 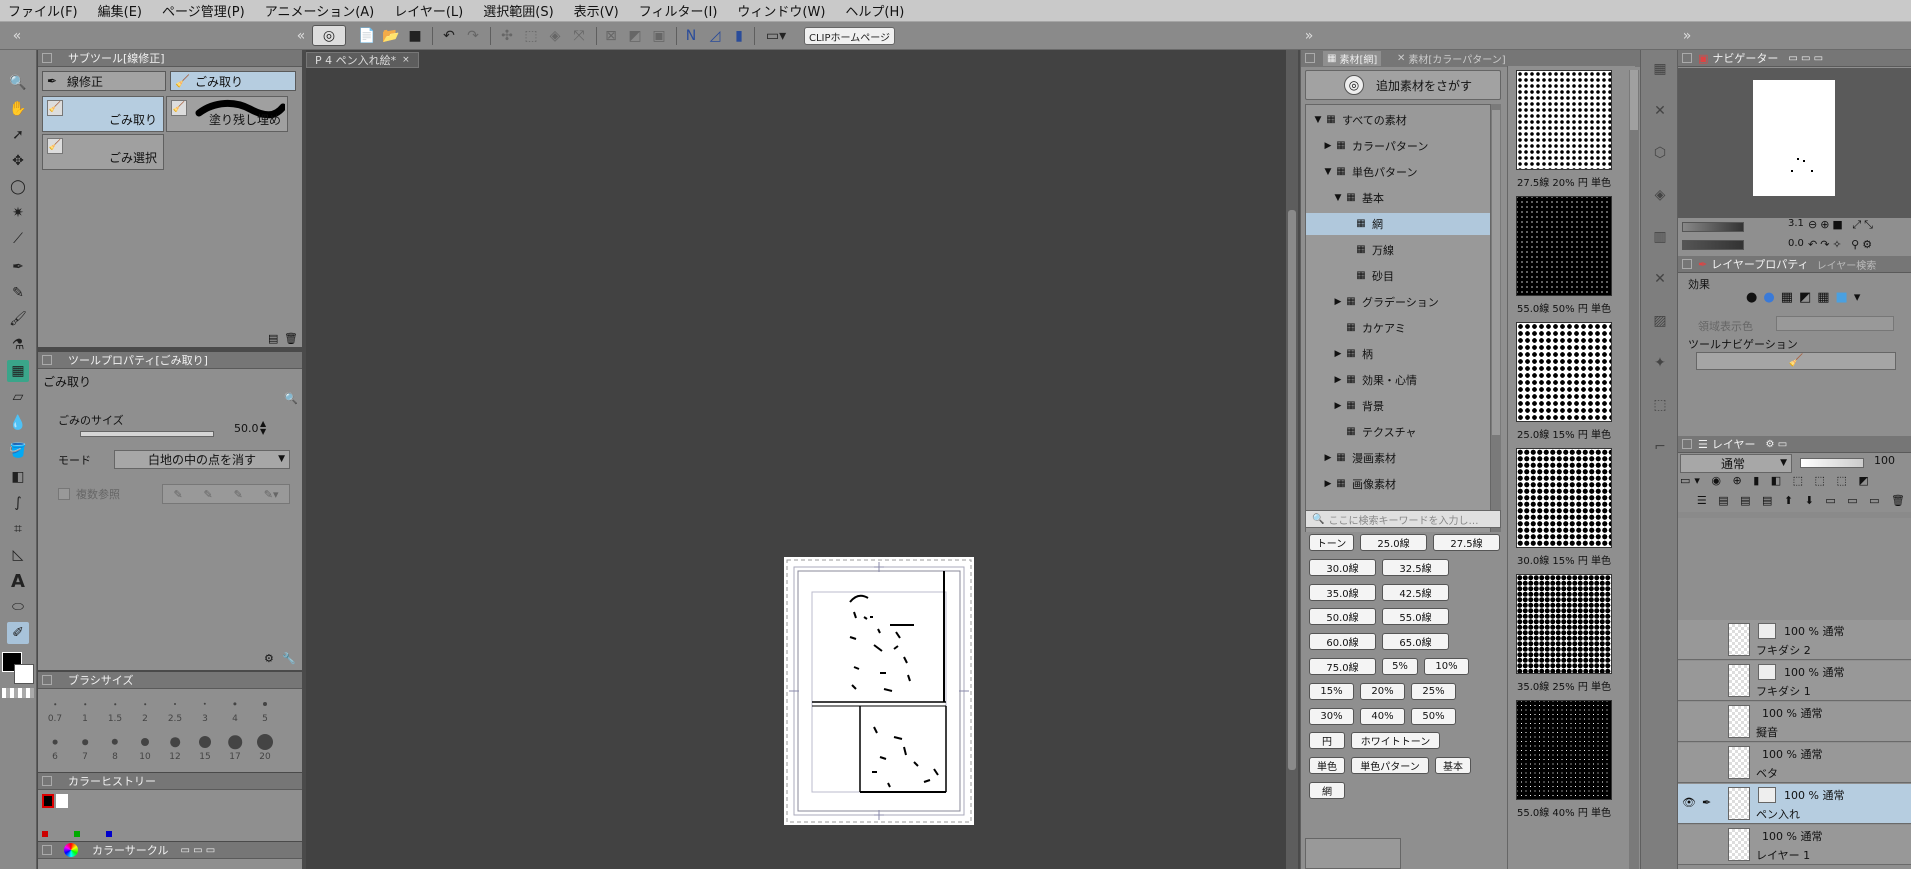 What do you see at coordinates (197, 850) in the screenshot?
I see `color-tabs-icons: ▭ ▭ ▭` at bounding box center [197, 850].